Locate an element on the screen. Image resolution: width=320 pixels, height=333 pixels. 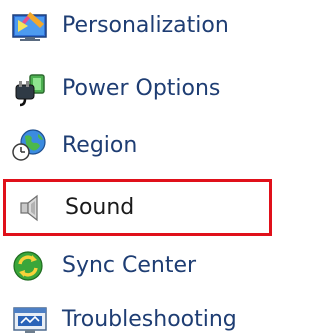
control-panel-item-power-options: Power Options is located at coordinates (139, 89).